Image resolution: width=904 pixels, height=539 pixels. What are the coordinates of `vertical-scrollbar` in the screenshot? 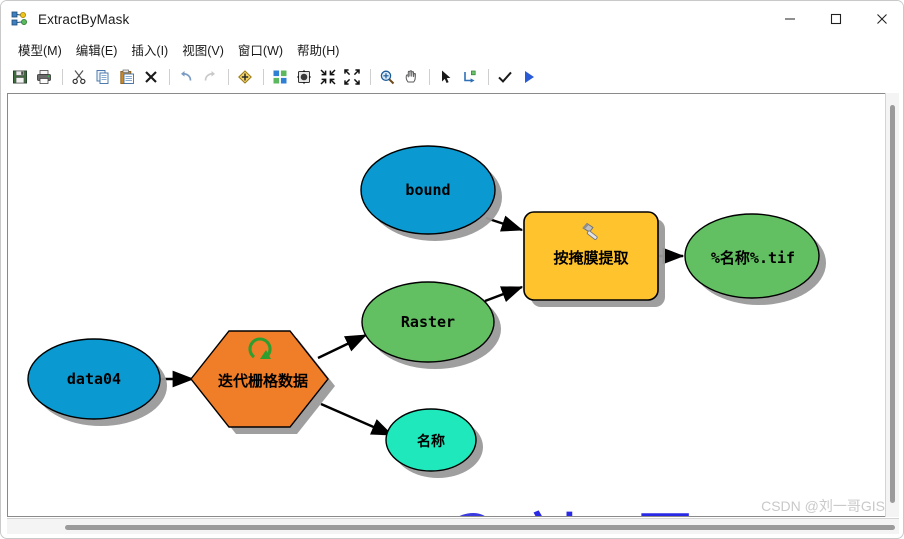 It's located at (892, 305).